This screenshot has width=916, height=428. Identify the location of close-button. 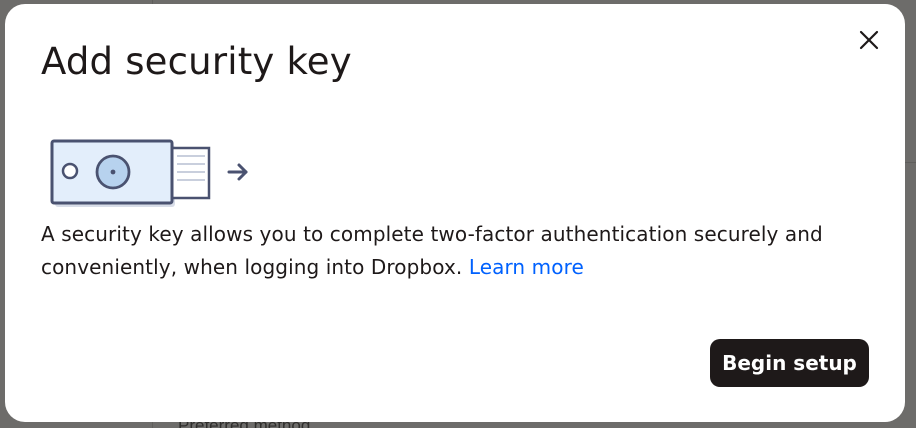
(869, 40).